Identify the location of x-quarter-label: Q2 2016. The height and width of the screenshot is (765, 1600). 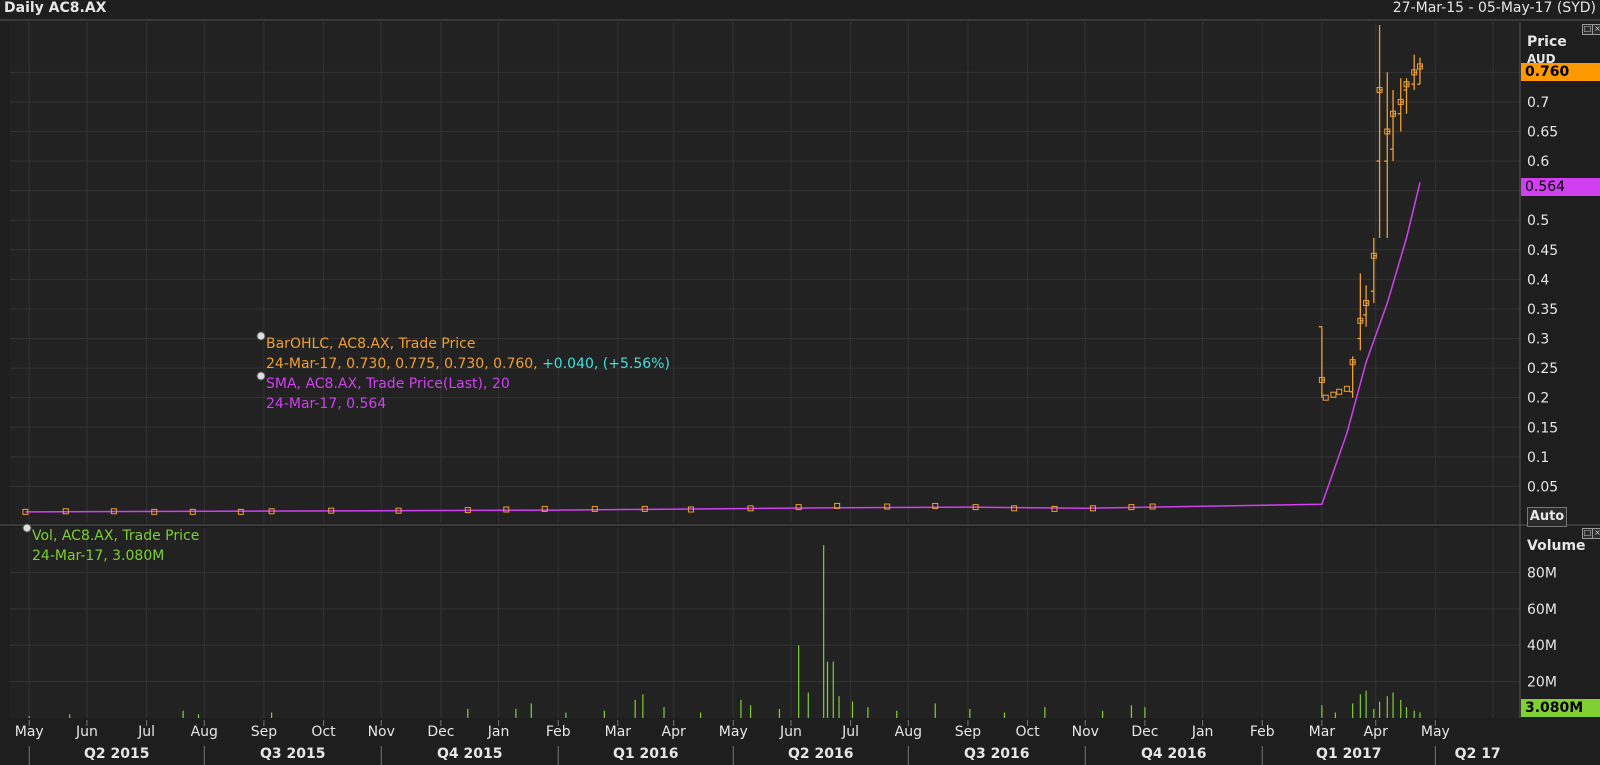
(820, 754).